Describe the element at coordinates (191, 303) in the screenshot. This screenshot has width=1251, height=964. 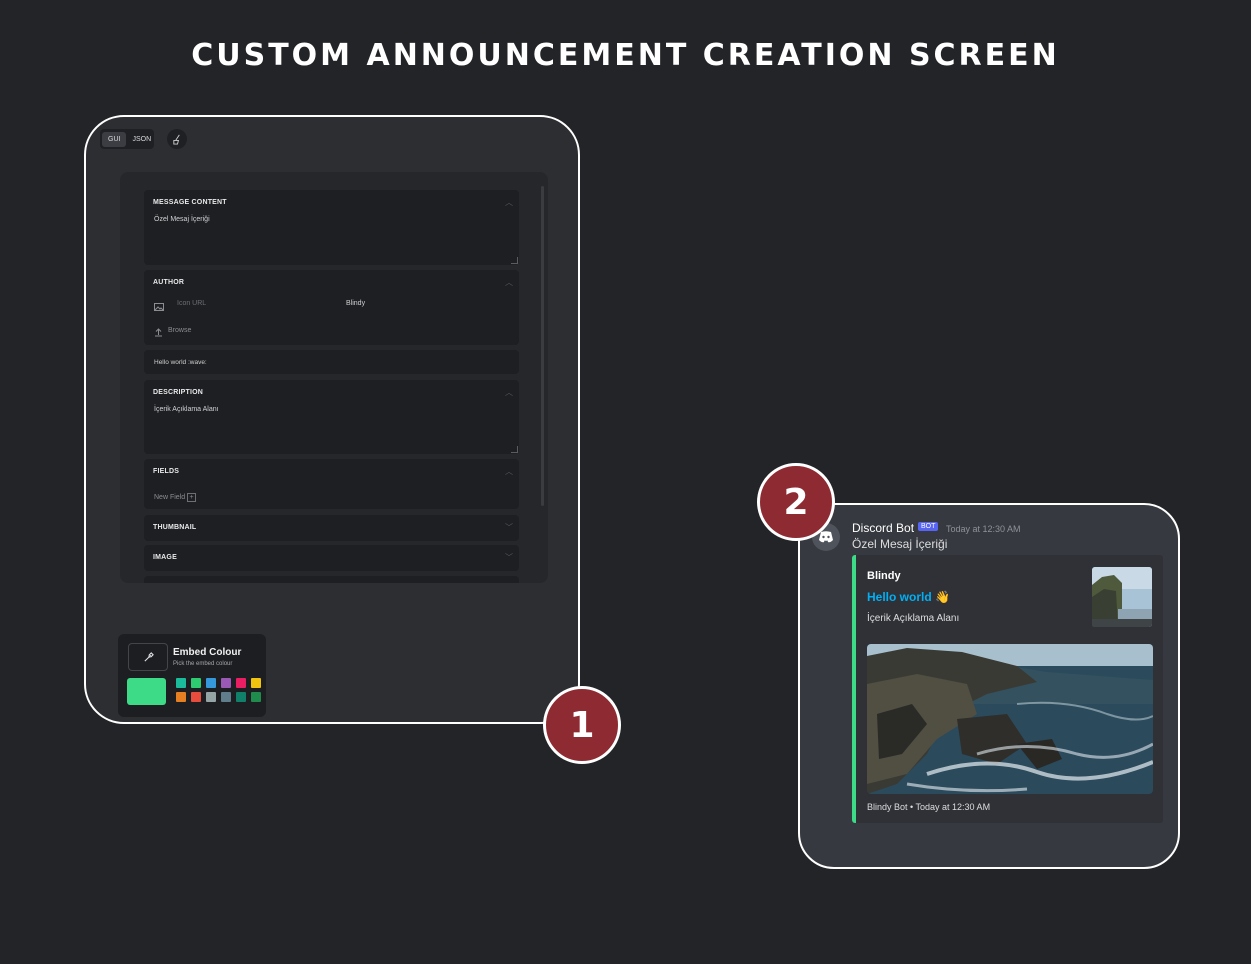
I see `icon-url-input: Icon URL` at that location.